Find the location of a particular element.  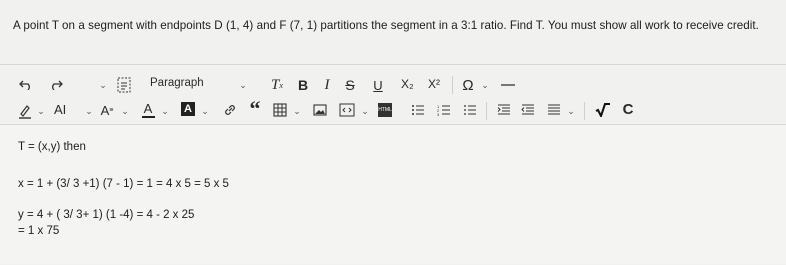

content-line-3: y = 4 + ( 3/ 3+ 1) (1 -4) = 4 - 2 x 25 is located at coordinates (106, 215).